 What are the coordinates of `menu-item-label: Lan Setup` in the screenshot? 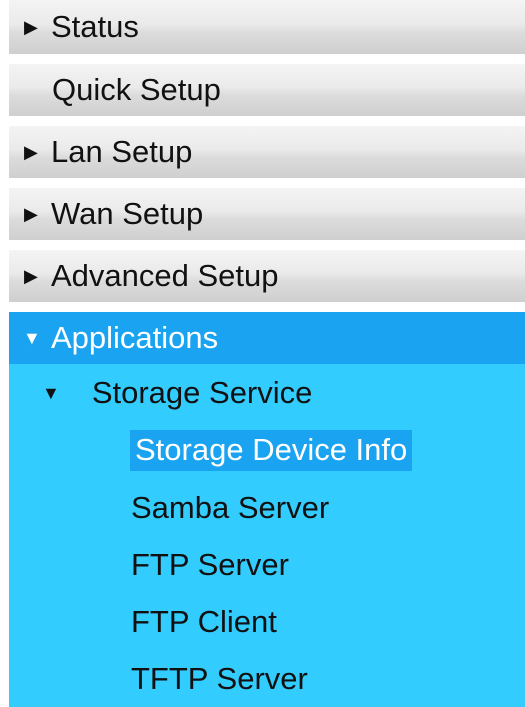 It's located at (122, 151).